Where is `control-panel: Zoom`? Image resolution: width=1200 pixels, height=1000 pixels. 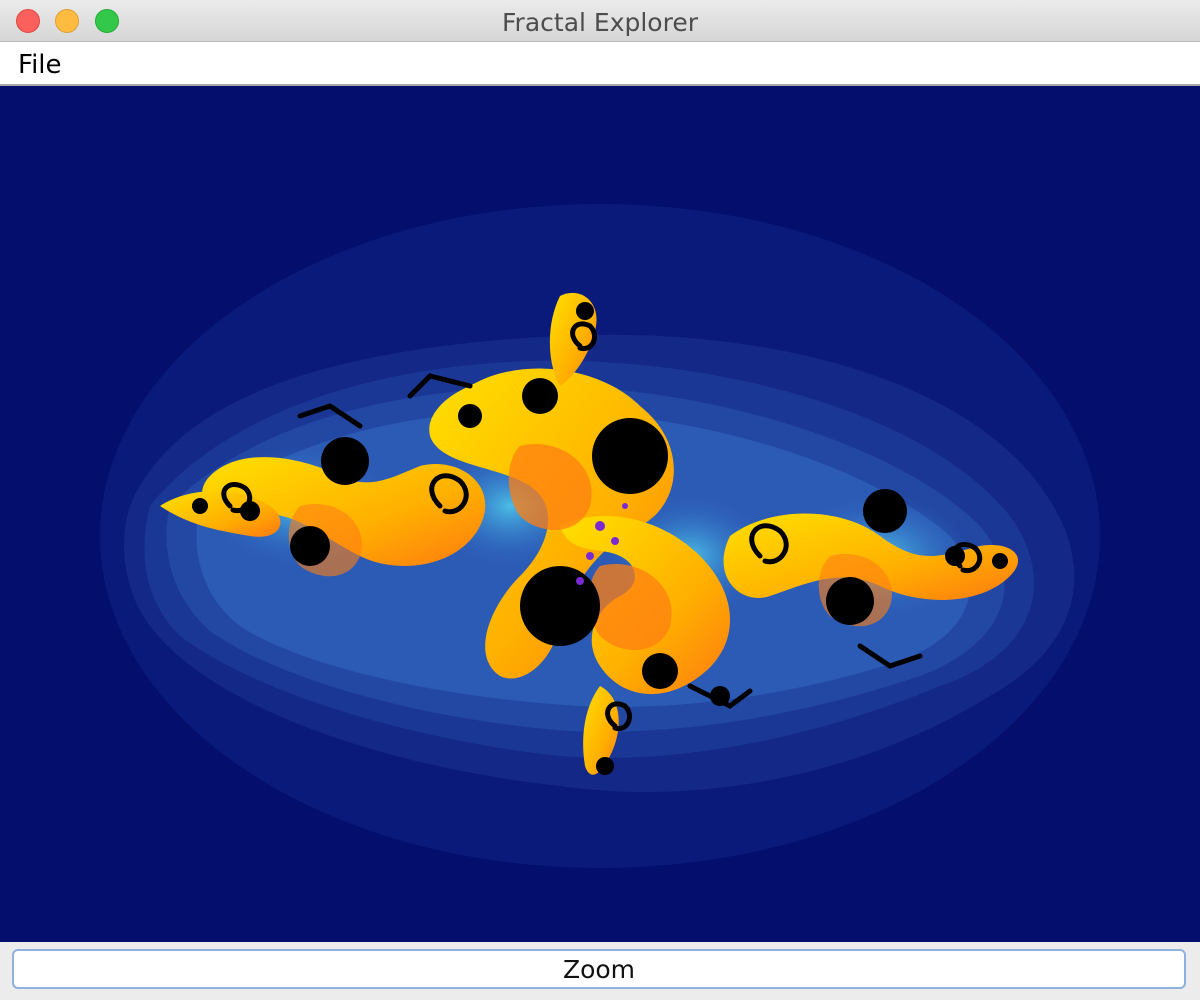
control-panel: Zoom is located at coordinates (600, 971).